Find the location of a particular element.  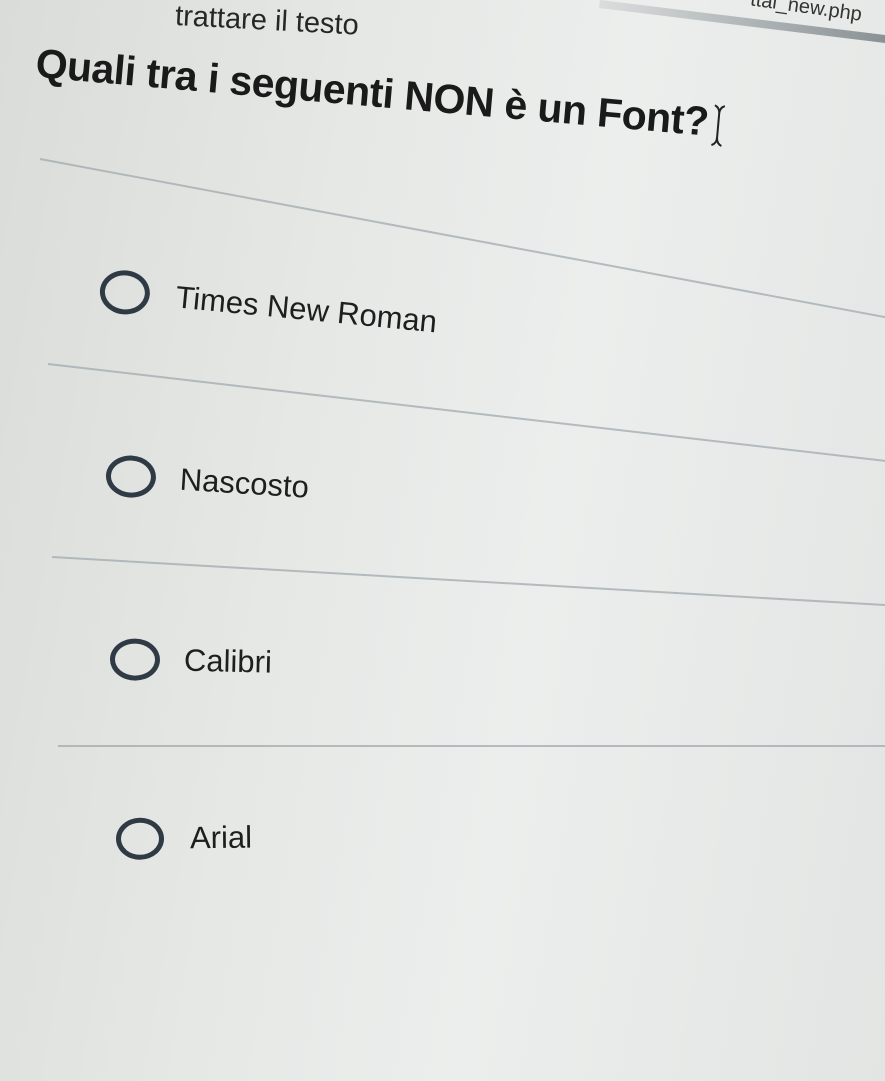

question-text: Quali tra i seguenti NON è un Font? is located at coordinates (372, 92).